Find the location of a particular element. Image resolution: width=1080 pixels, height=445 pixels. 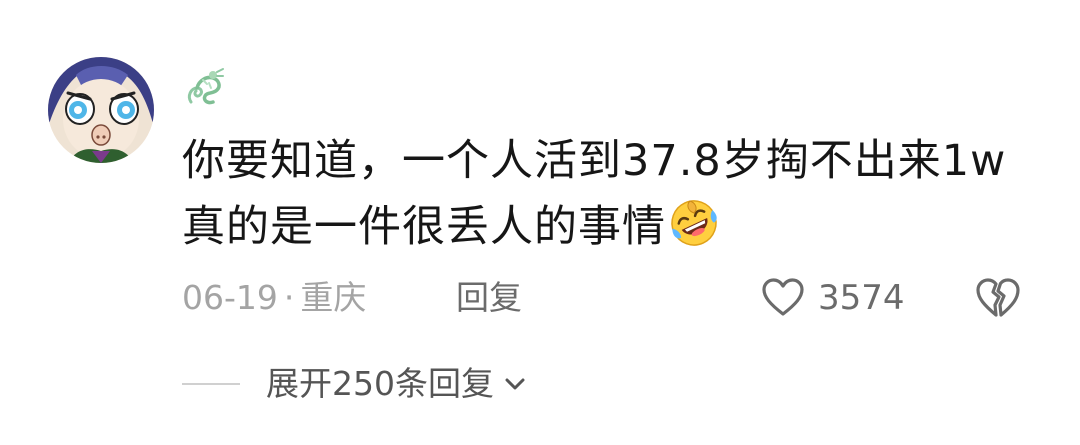

broken-heart-outline-icon is located at coordinates (998, 297).